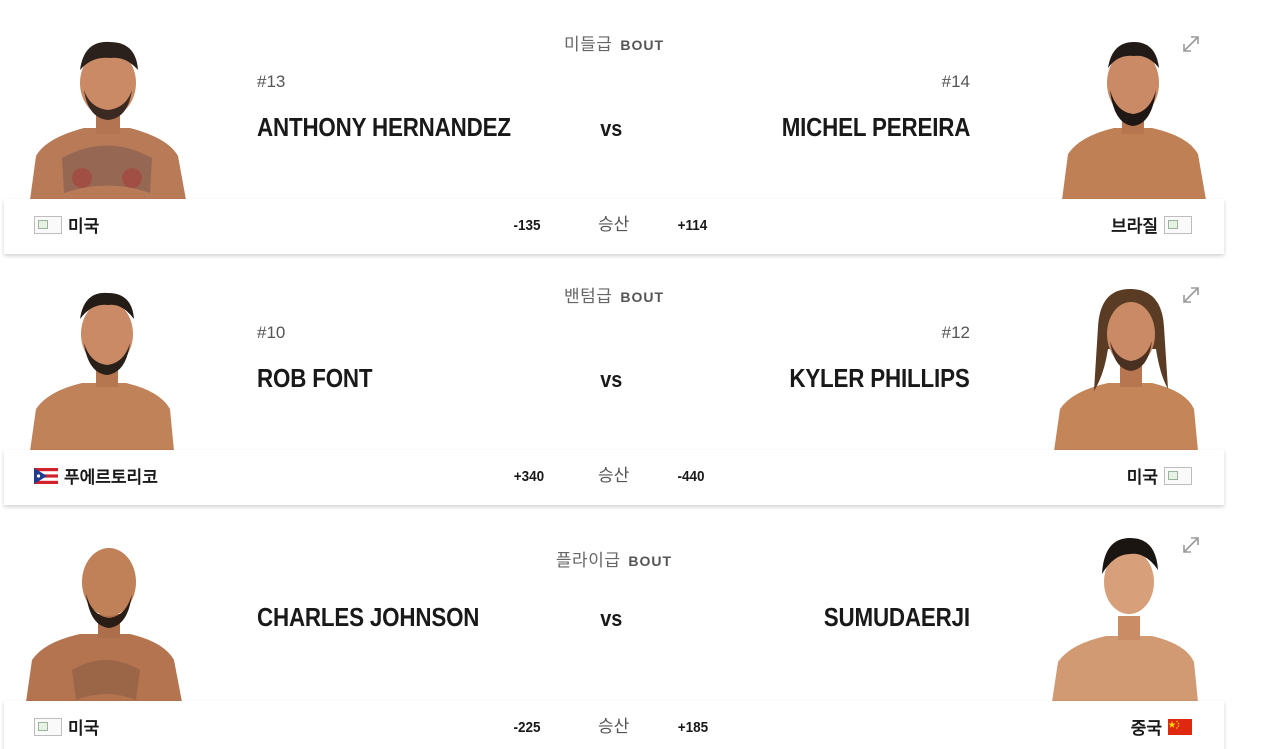 Image resolution: width=1261 pixels, height=749 pixels. What do you see at coordinates (588, 45) in the screenshot?
I see `weight-class-label: 미들급` at bounding box center [588, 45].